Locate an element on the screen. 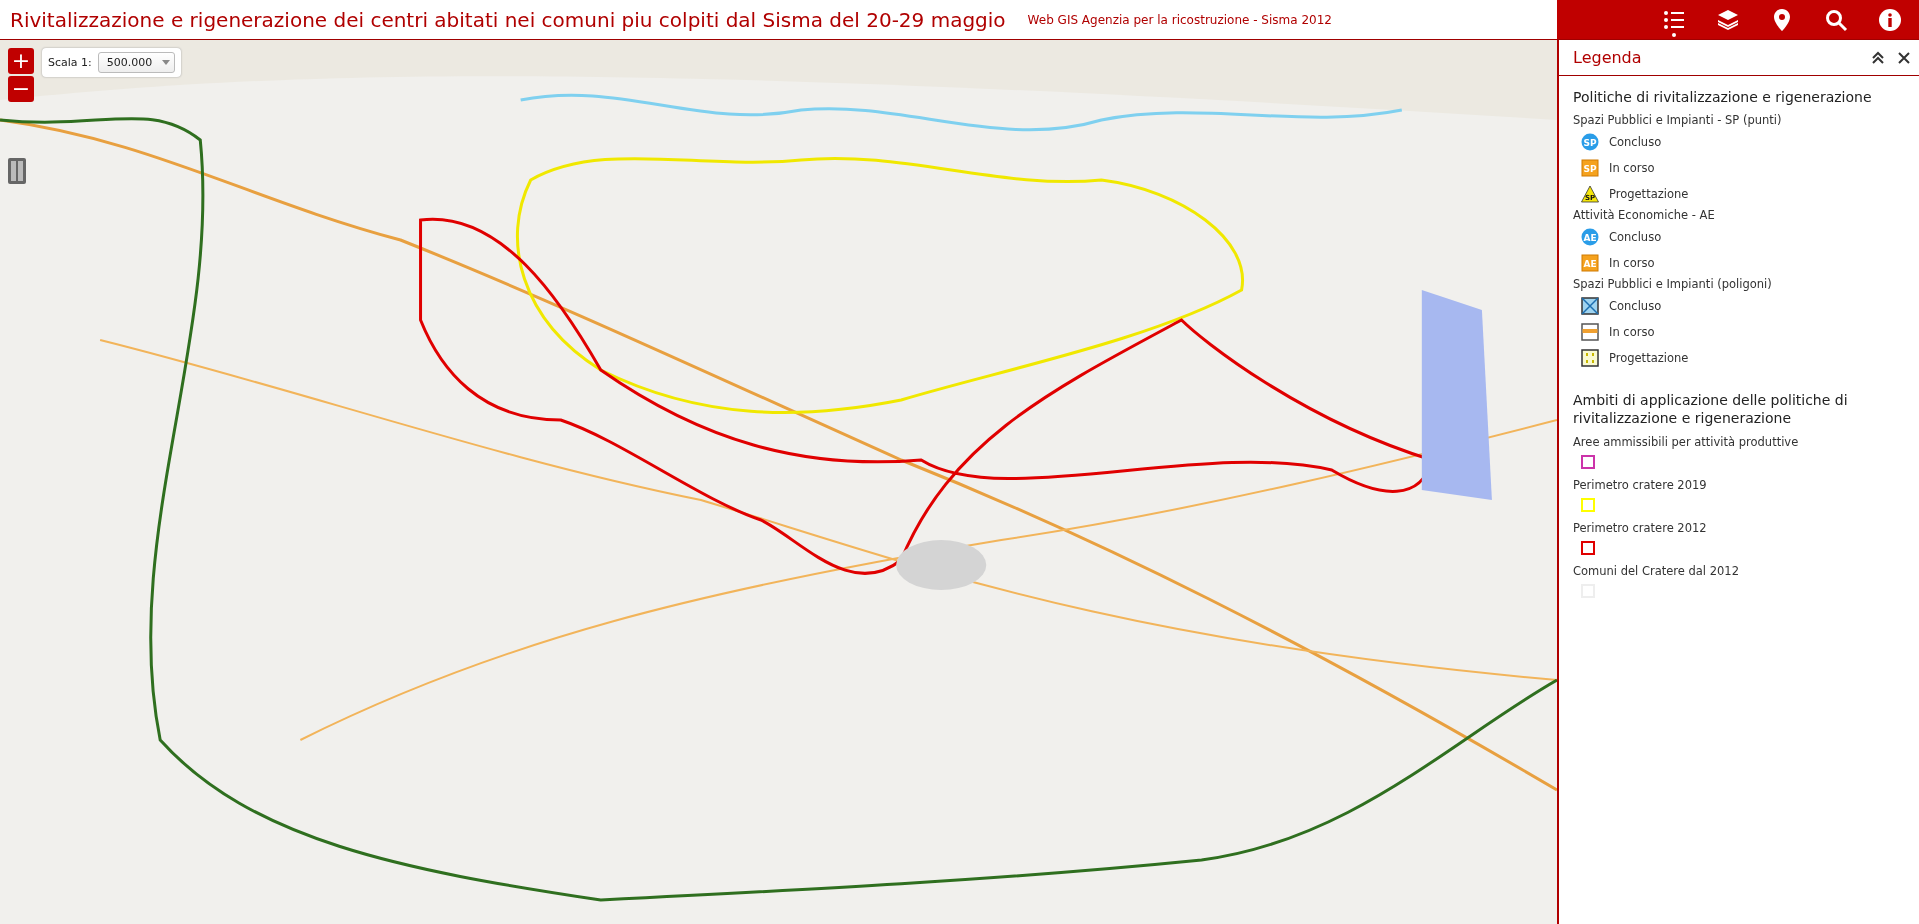  legend-group-label: Perimetro cratere 2019 is located at coordinates (1640, 484).